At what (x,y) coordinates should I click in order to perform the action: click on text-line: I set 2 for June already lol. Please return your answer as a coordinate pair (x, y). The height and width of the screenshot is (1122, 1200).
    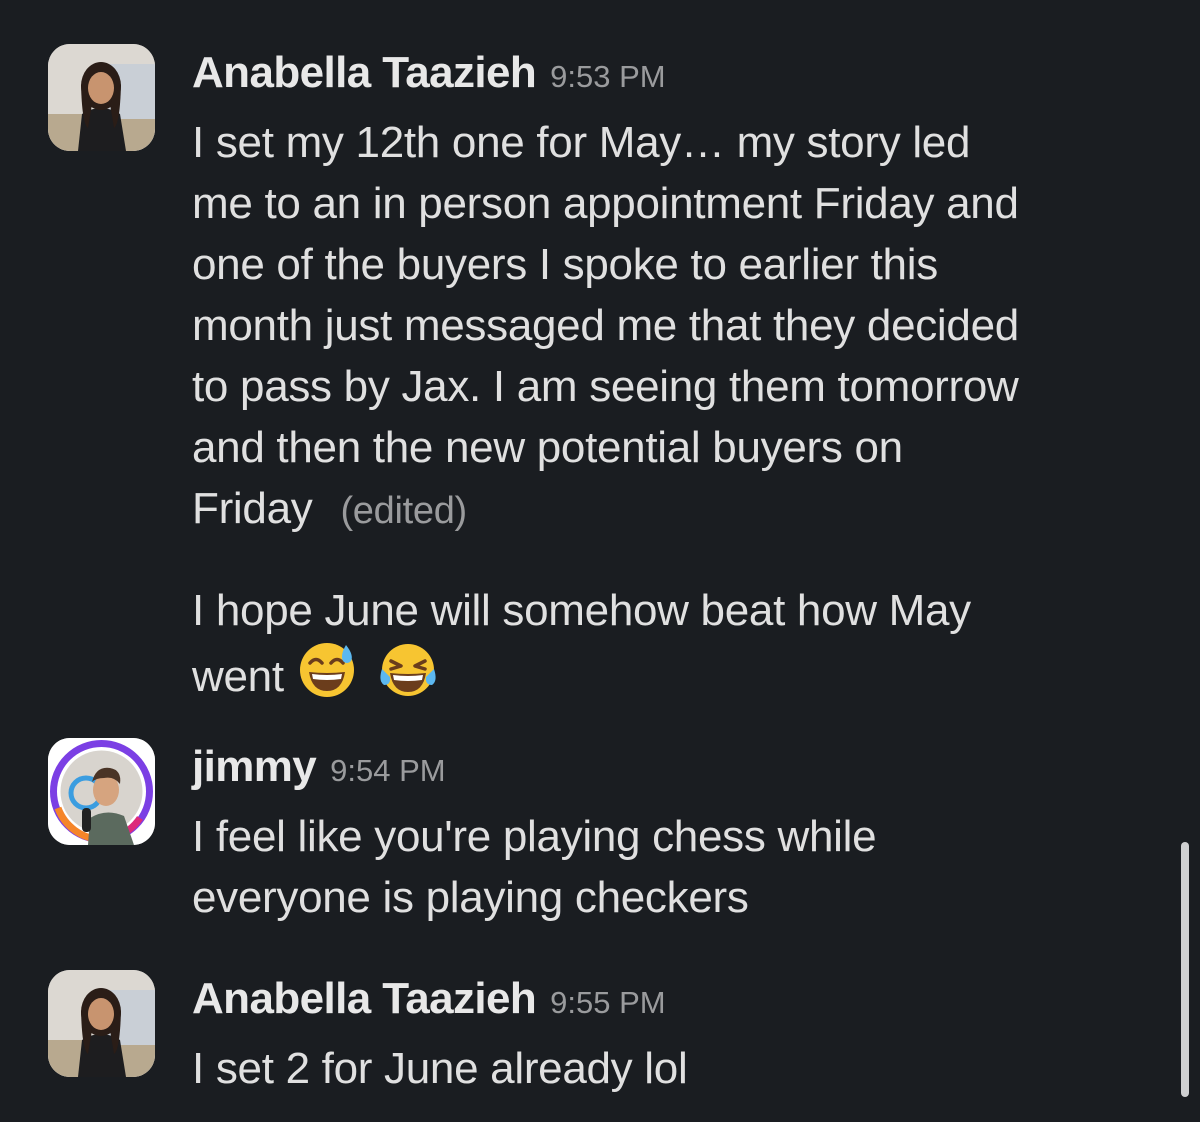
    Looking at the image, I should click on (440, 1068).